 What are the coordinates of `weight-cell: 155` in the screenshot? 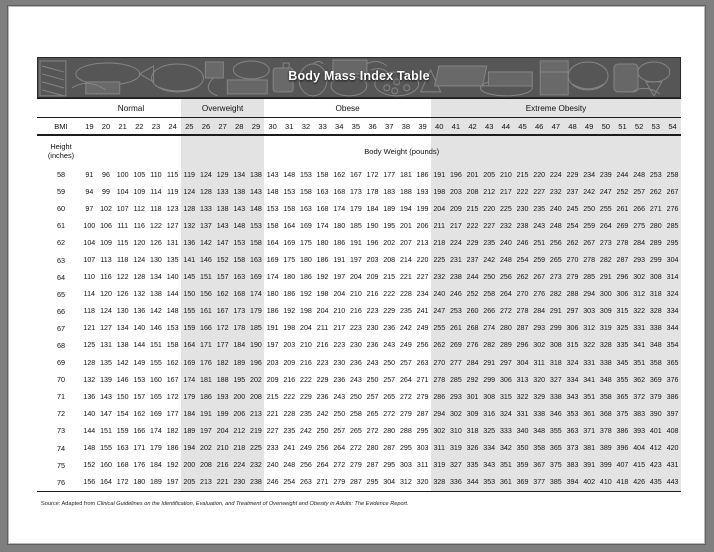 It's located at (189, 311).